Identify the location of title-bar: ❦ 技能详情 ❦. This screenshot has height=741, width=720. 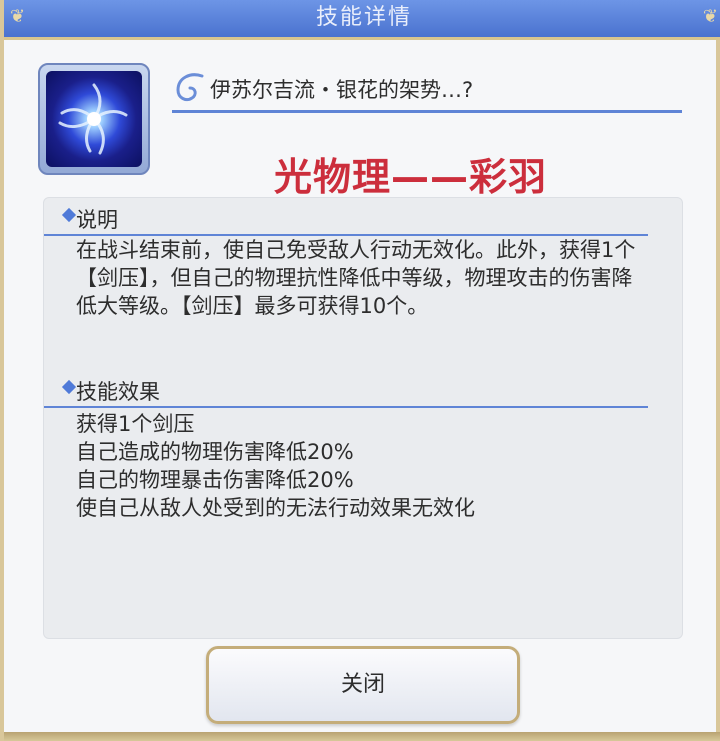
(362, 20).